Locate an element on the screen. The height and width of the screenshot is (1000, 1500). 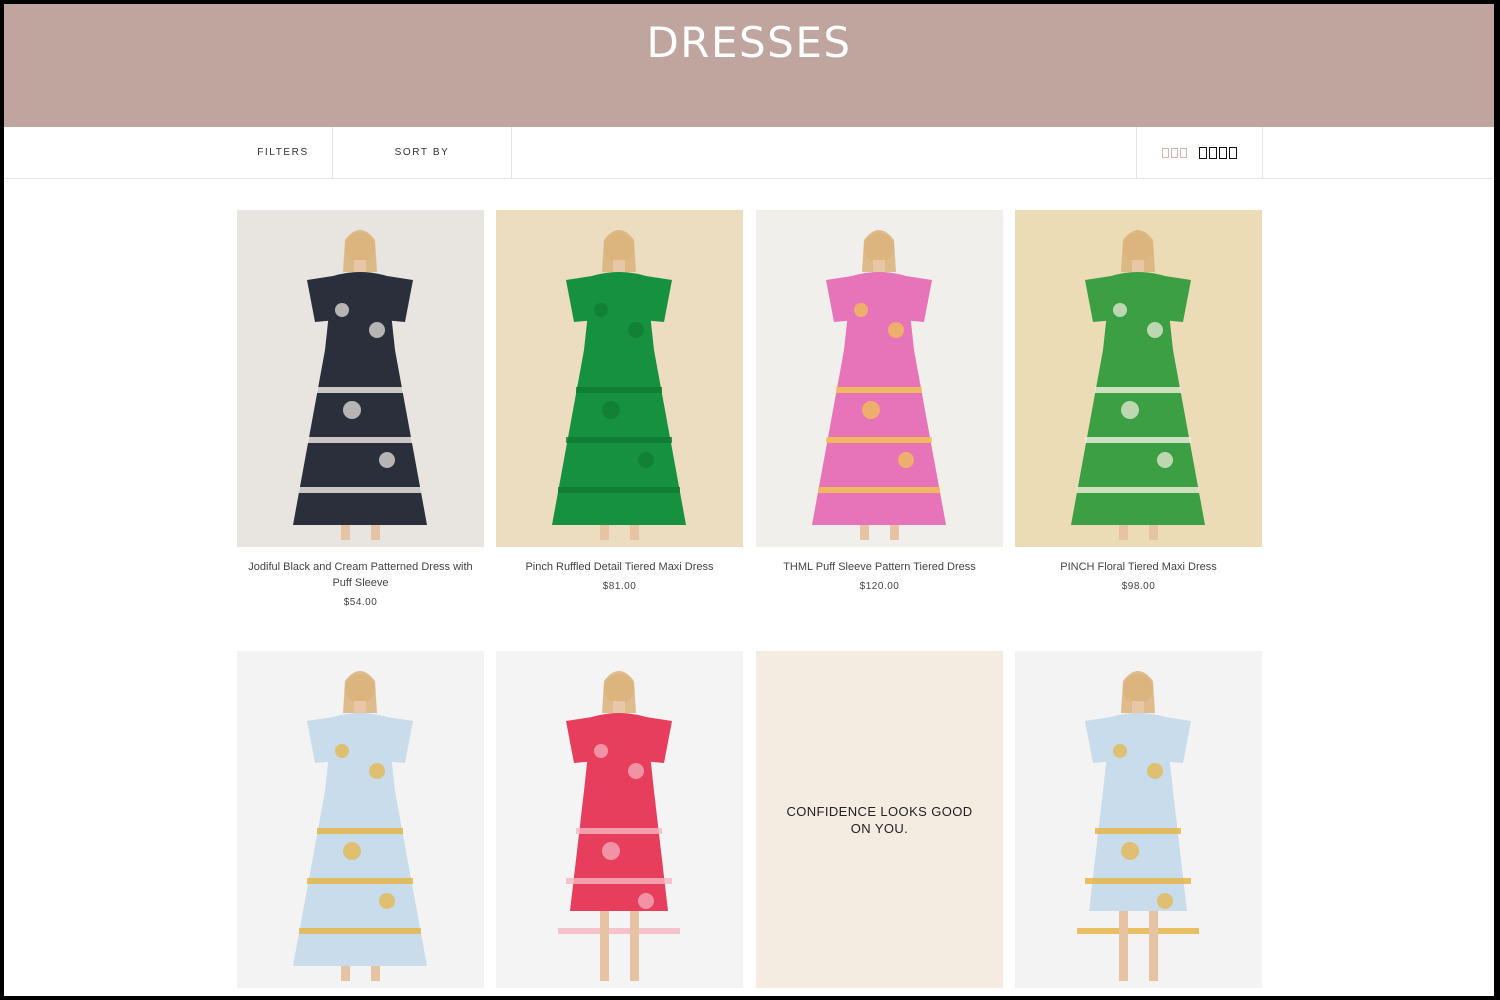
three-column-grid-icon is located at coordinates (1174, 152).